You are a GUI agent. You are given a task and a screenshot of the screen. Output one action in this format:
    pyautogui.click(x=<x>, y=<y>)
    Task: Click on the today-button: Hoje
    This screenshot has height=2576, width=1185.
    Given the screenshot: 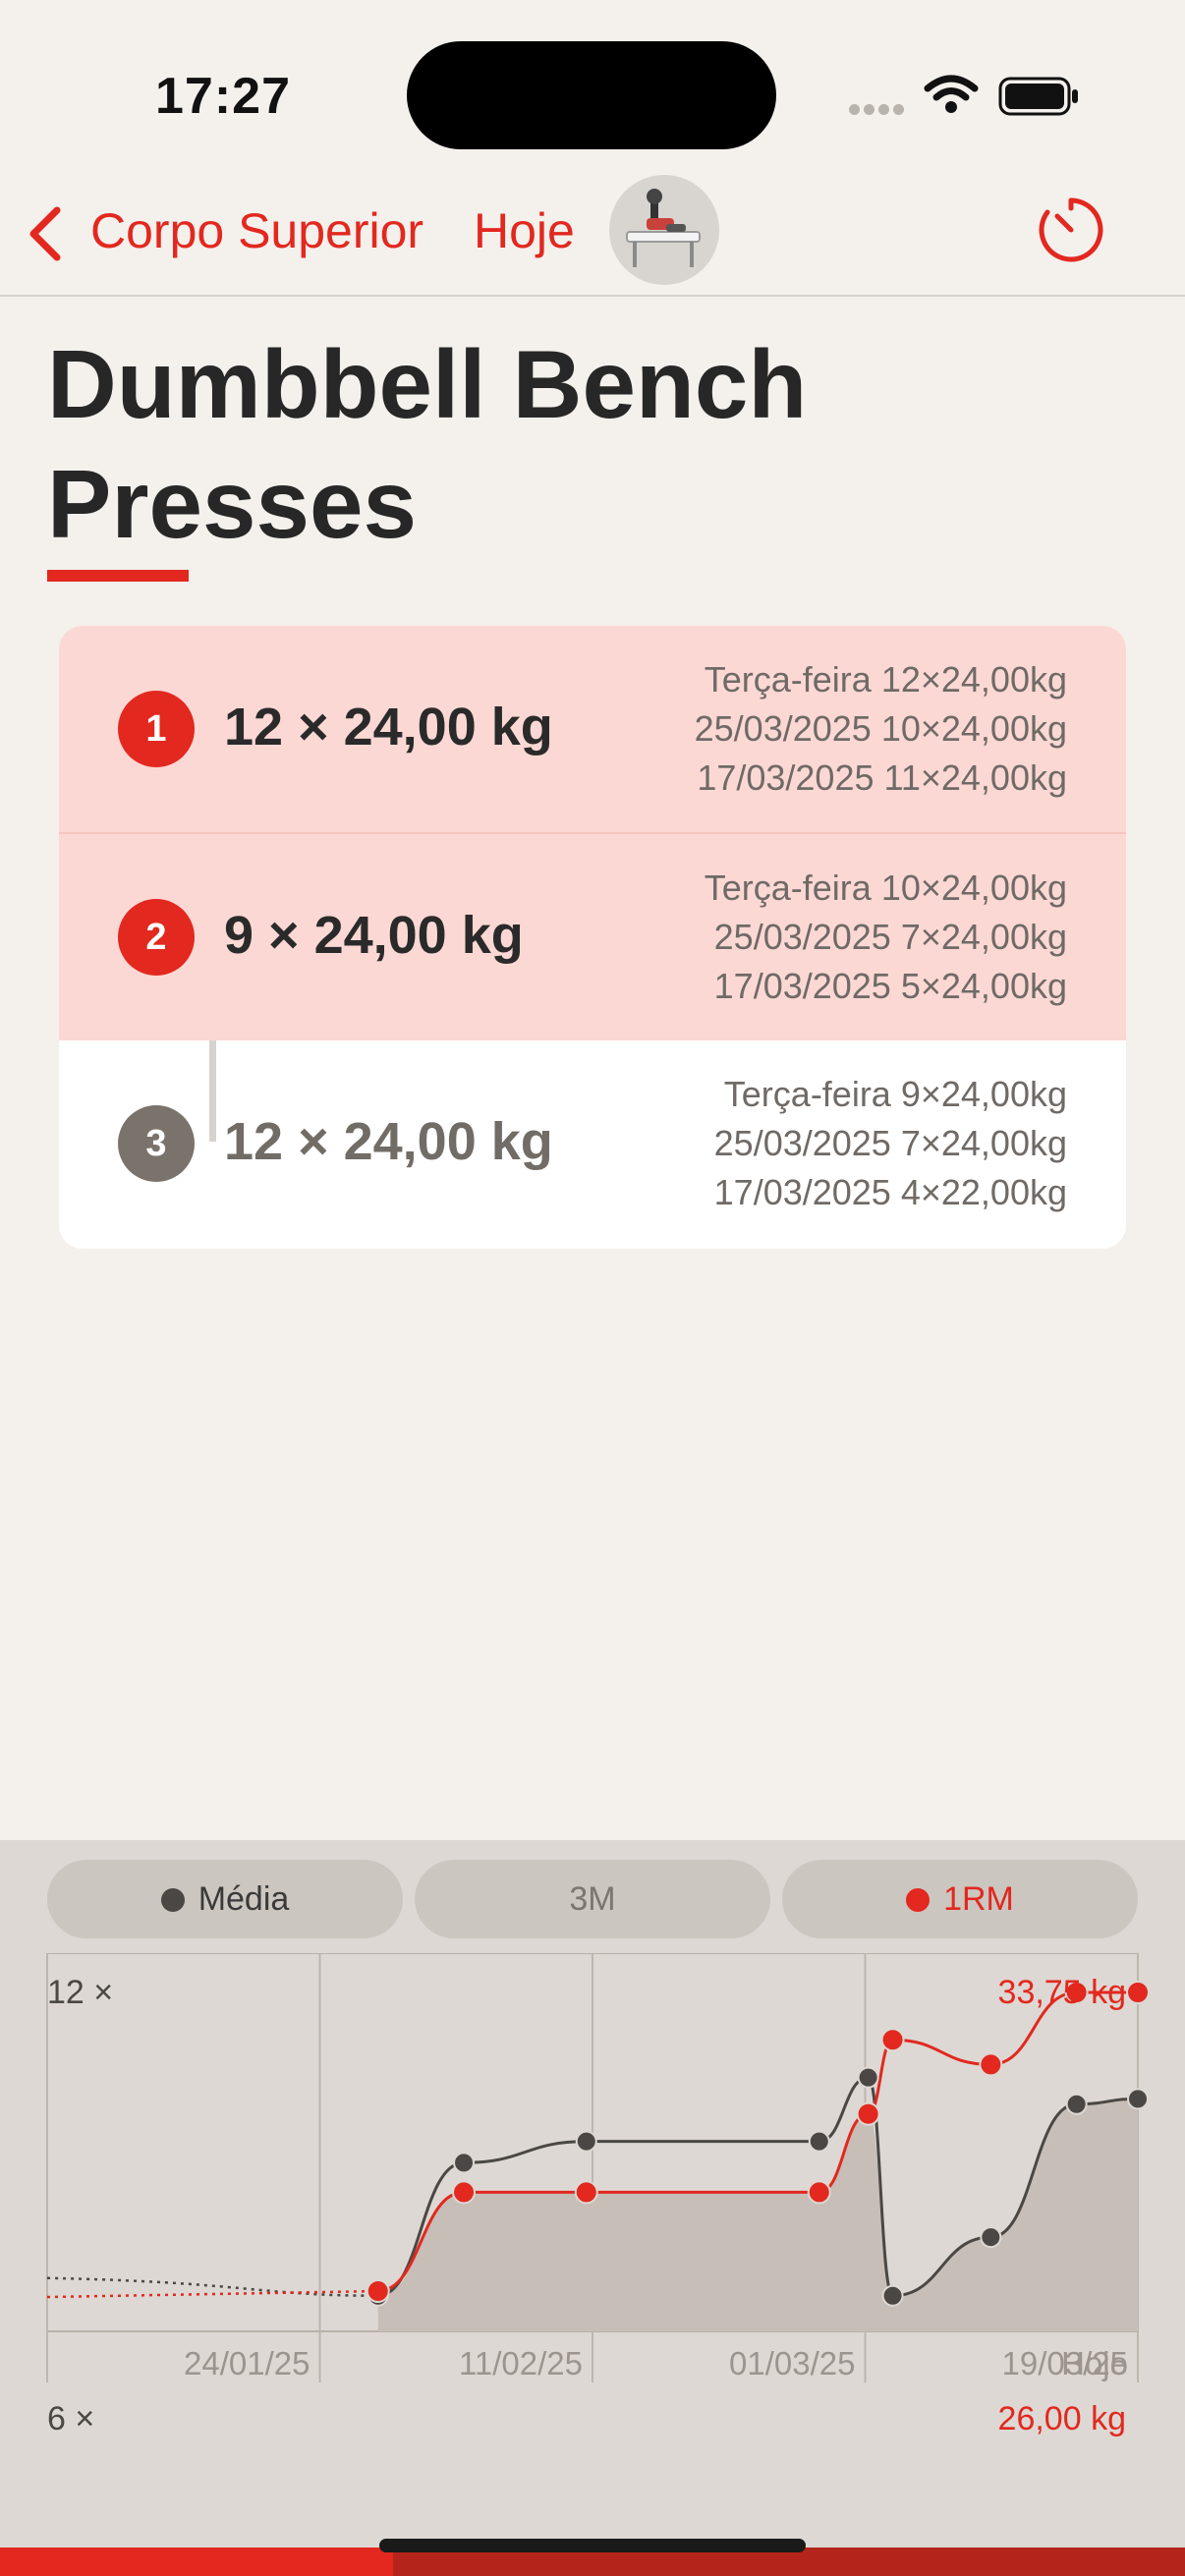 What is the action you would take?
    pyautogui.click(x=525, y=230)
    